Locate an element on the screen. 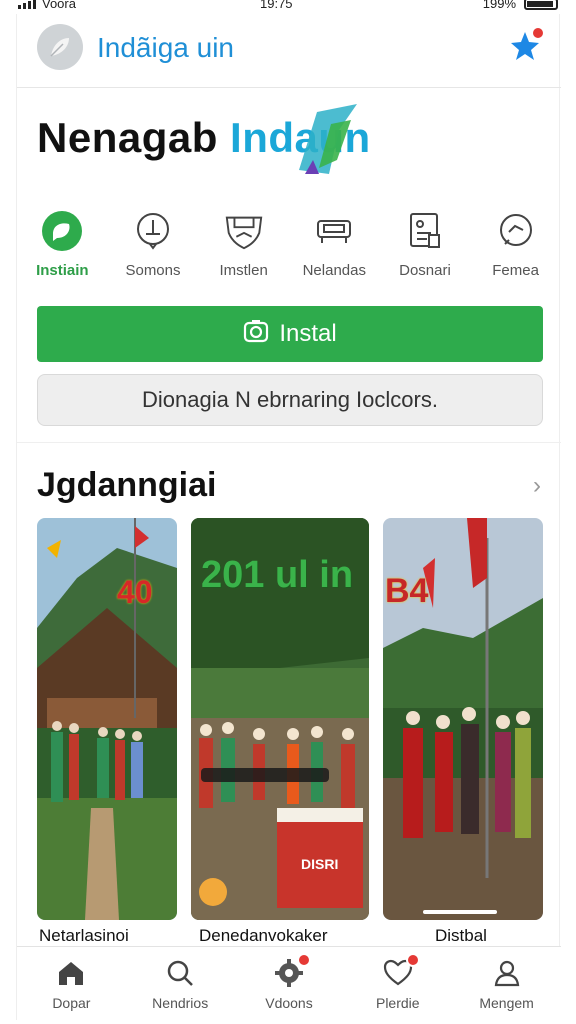 This screenshot has height=1024, width=576. banner-text: DISRI is located at coordinates (320, 864).